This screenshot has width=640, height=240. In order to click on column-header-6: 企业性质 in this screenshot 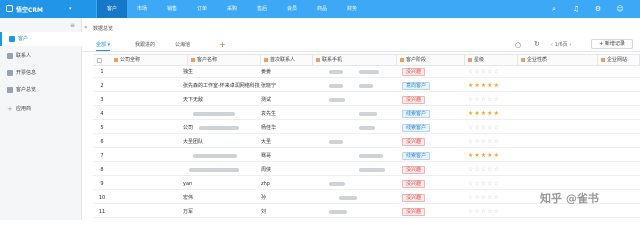, I will do `click(558, 60)`.